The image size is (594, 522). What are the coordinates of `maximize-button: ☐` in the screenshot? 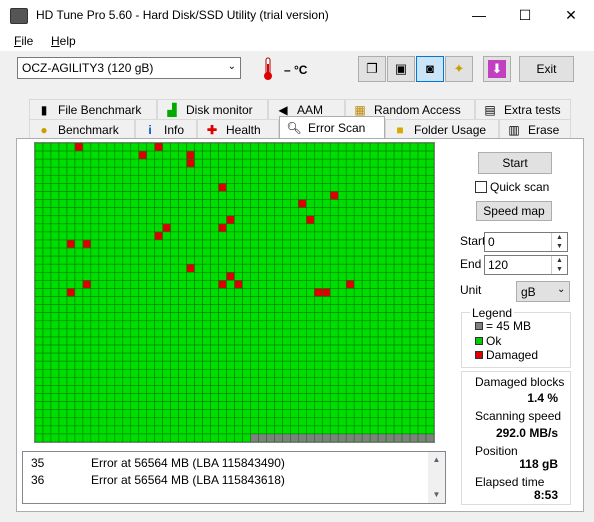 It's located at (525, 15).